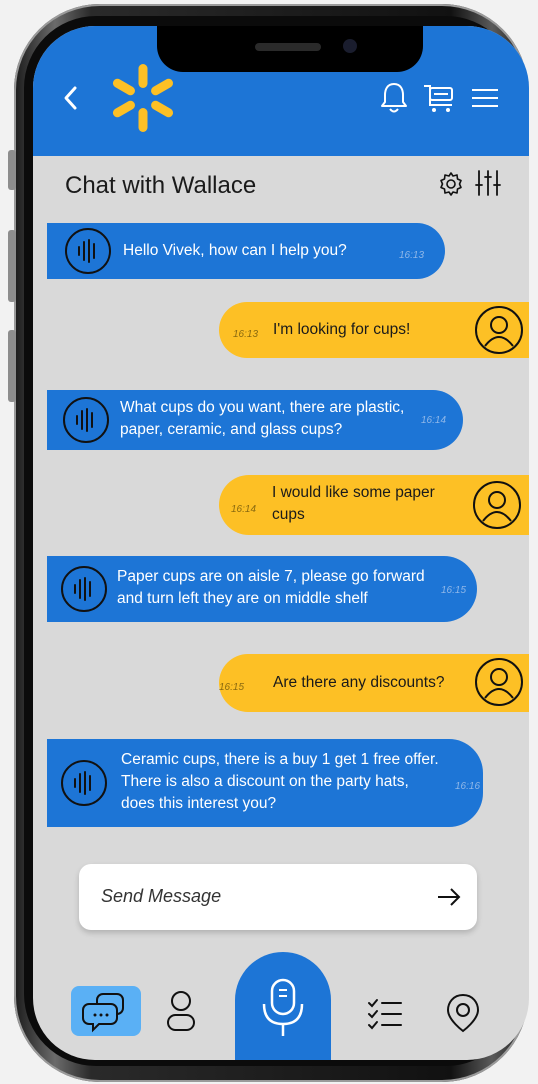  What do you see at coordinates (359, 682) in the screenshot?
I see `message-text: Are there any discounts?` at bounding box center [359, 682].